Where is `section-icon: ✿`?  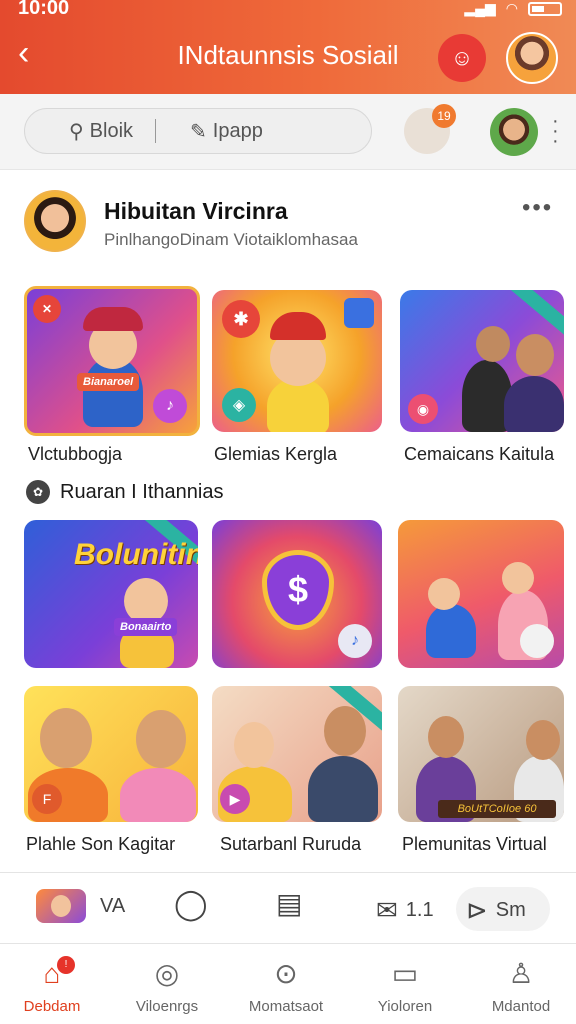
section-icon: ✿ is located at coordinates (38, 492).